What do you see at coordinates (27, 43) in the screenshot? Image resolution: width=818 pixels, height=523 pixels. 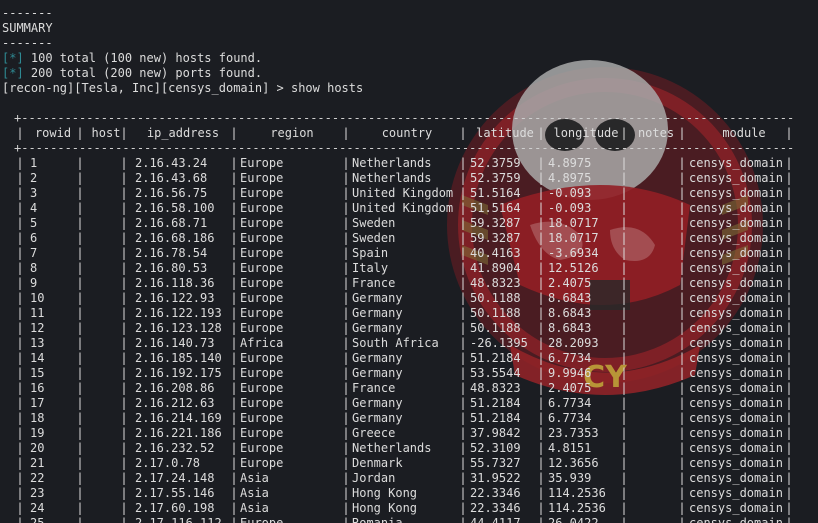 I see `summary-rule-bottom: -------` at bounding box center [27, 43].